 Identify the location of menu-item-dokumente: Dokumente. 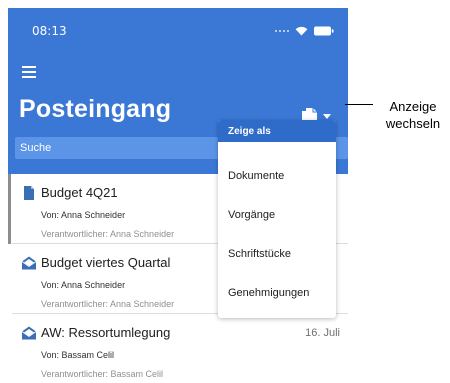
(277, 176).